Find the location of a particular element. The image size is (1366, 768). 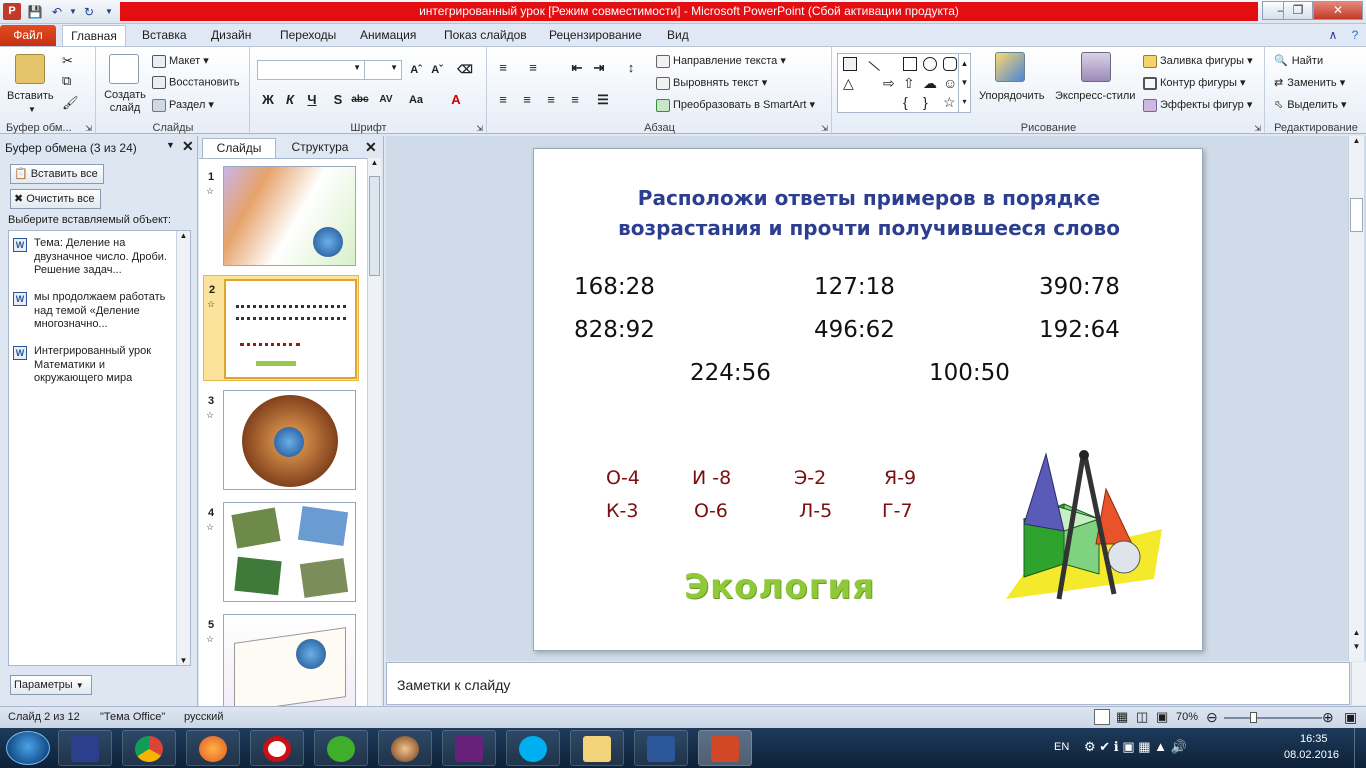

slides-pane-close-icon: ✕ is located at coordinates (371, 147).